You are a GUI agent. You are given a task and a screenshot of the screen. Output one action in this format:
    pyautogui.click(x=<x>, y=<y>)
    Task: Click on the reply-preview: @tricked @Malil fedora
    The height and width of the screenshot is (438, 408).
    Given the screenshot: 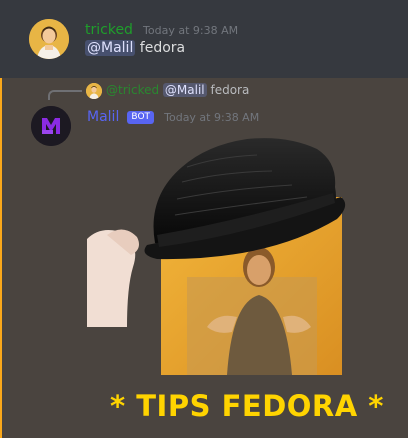 What is the action you would take?
    pyautogui.click(x=177, y=90)
    